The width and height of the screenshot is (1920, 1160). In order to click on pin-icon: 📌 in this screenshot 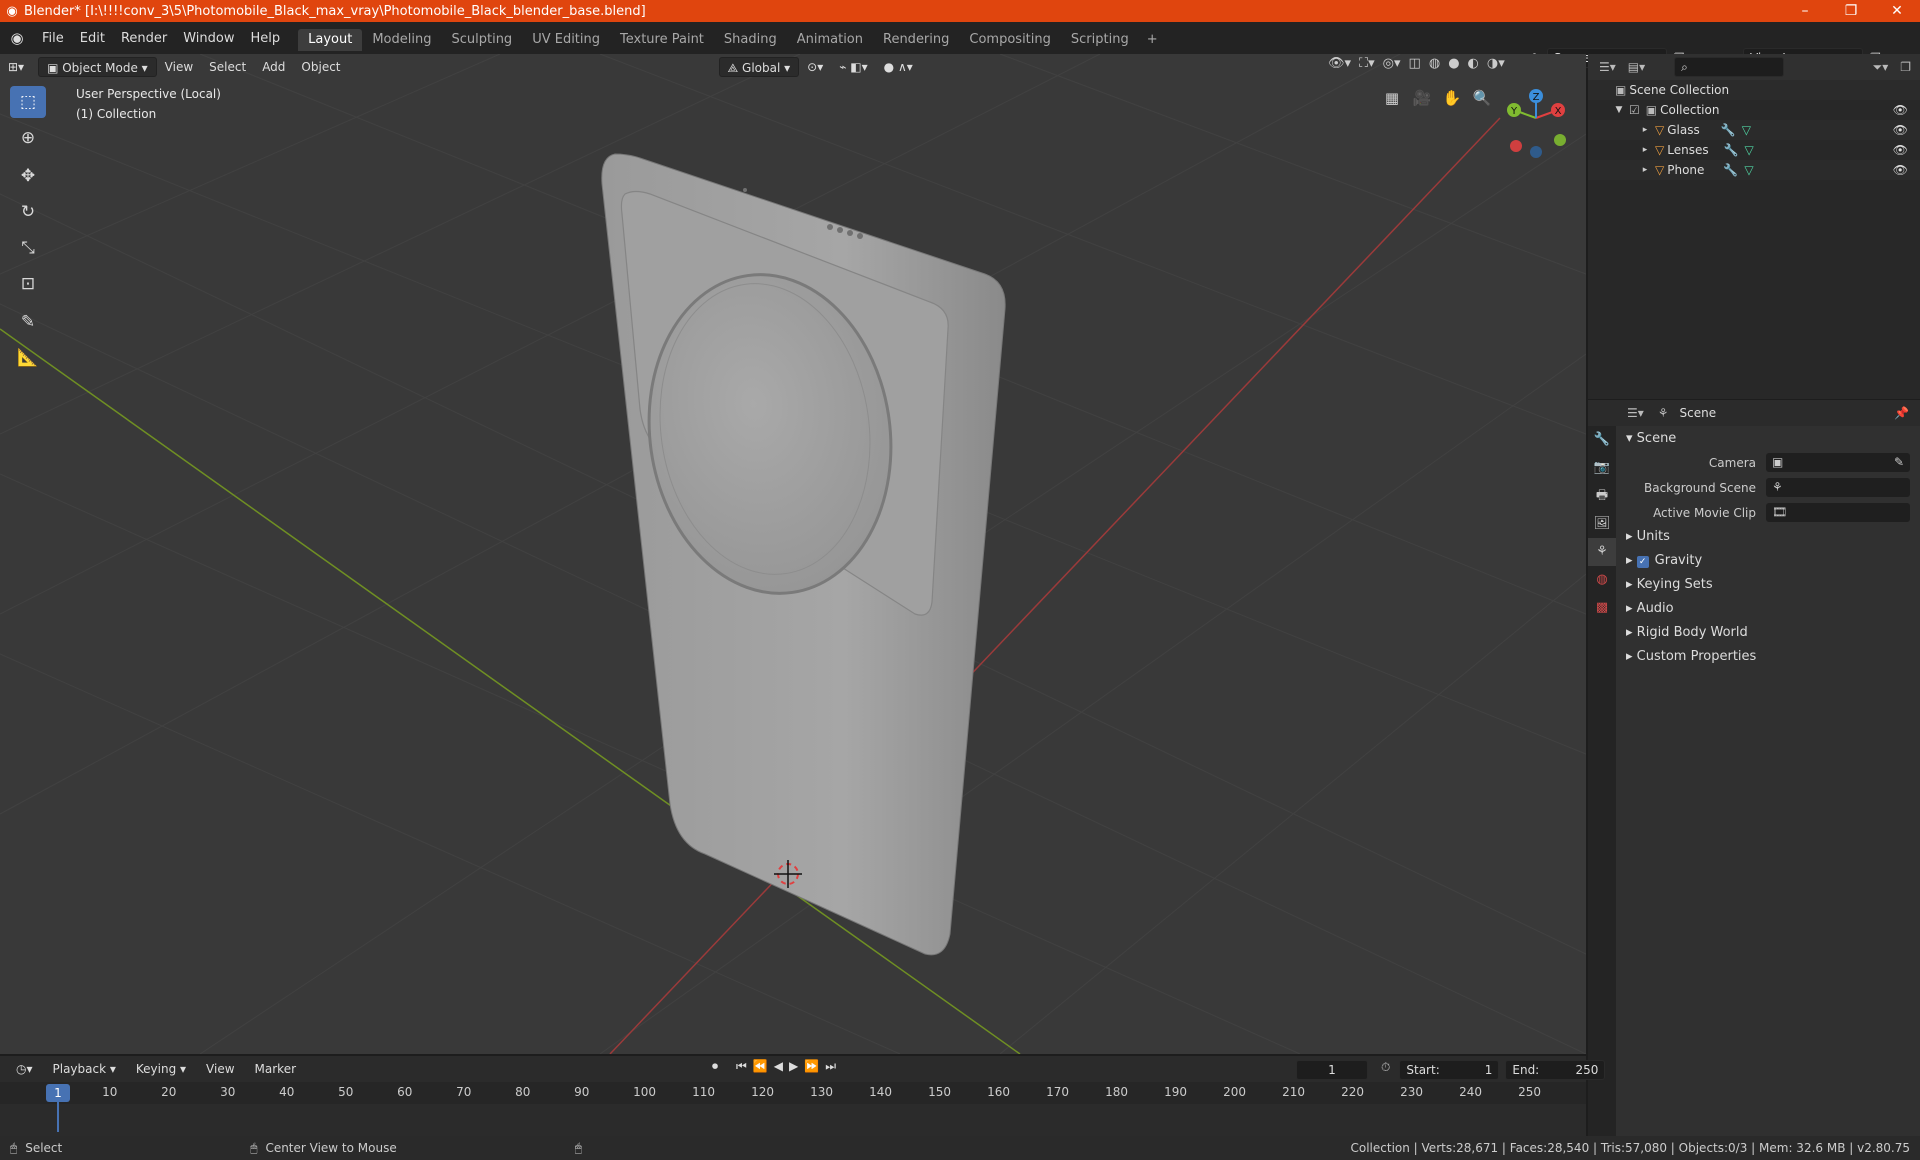, I will do `click(1901, 413)`.